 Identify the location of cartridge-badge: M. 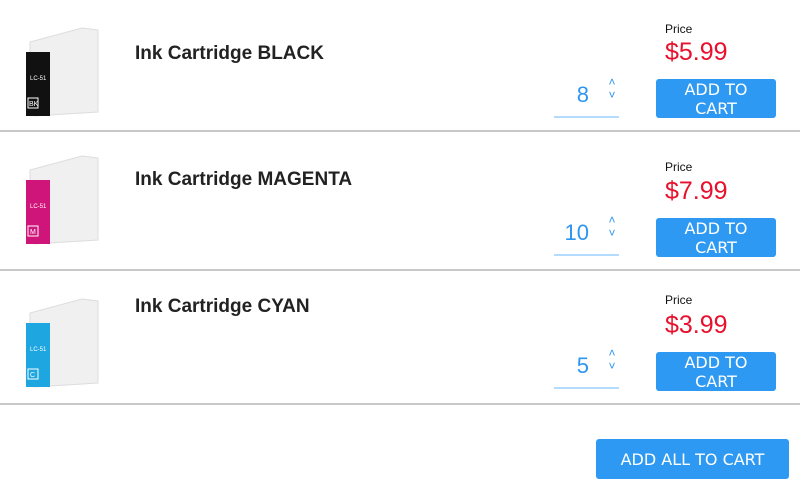
(33, 232).